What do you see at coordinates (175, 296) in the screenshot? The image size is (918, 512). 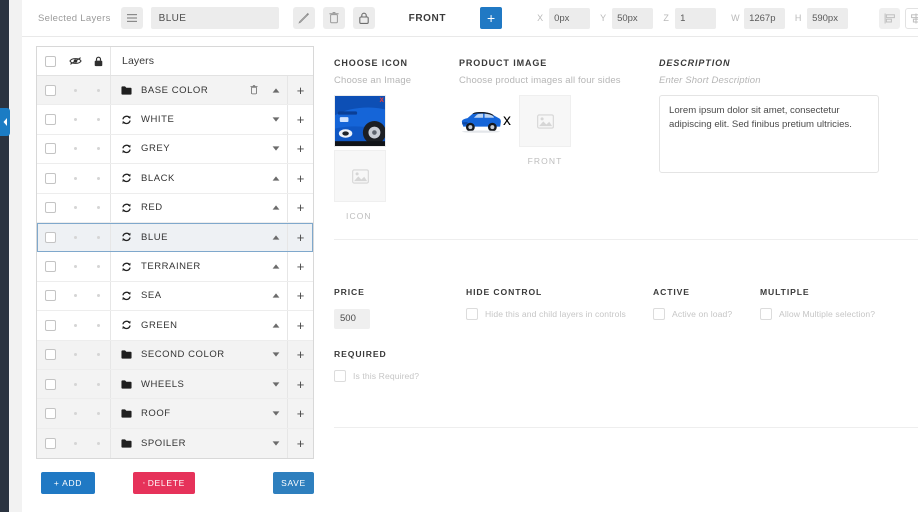 I see `layer-row: SEA +` at bounding box center [175, 296].